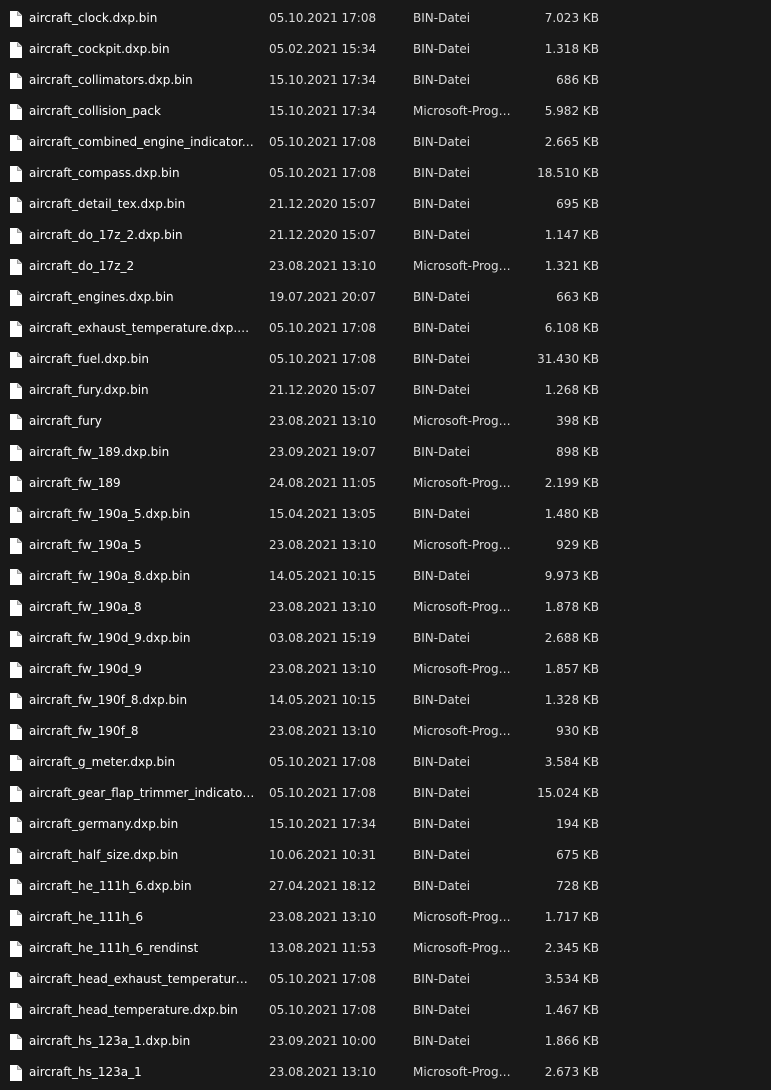  What do you see at coordinates (110, 886) in the screenshot?
I see `file-name: aircraft_he_111h_6.dxp.bin` at bounding box center [110, 886].